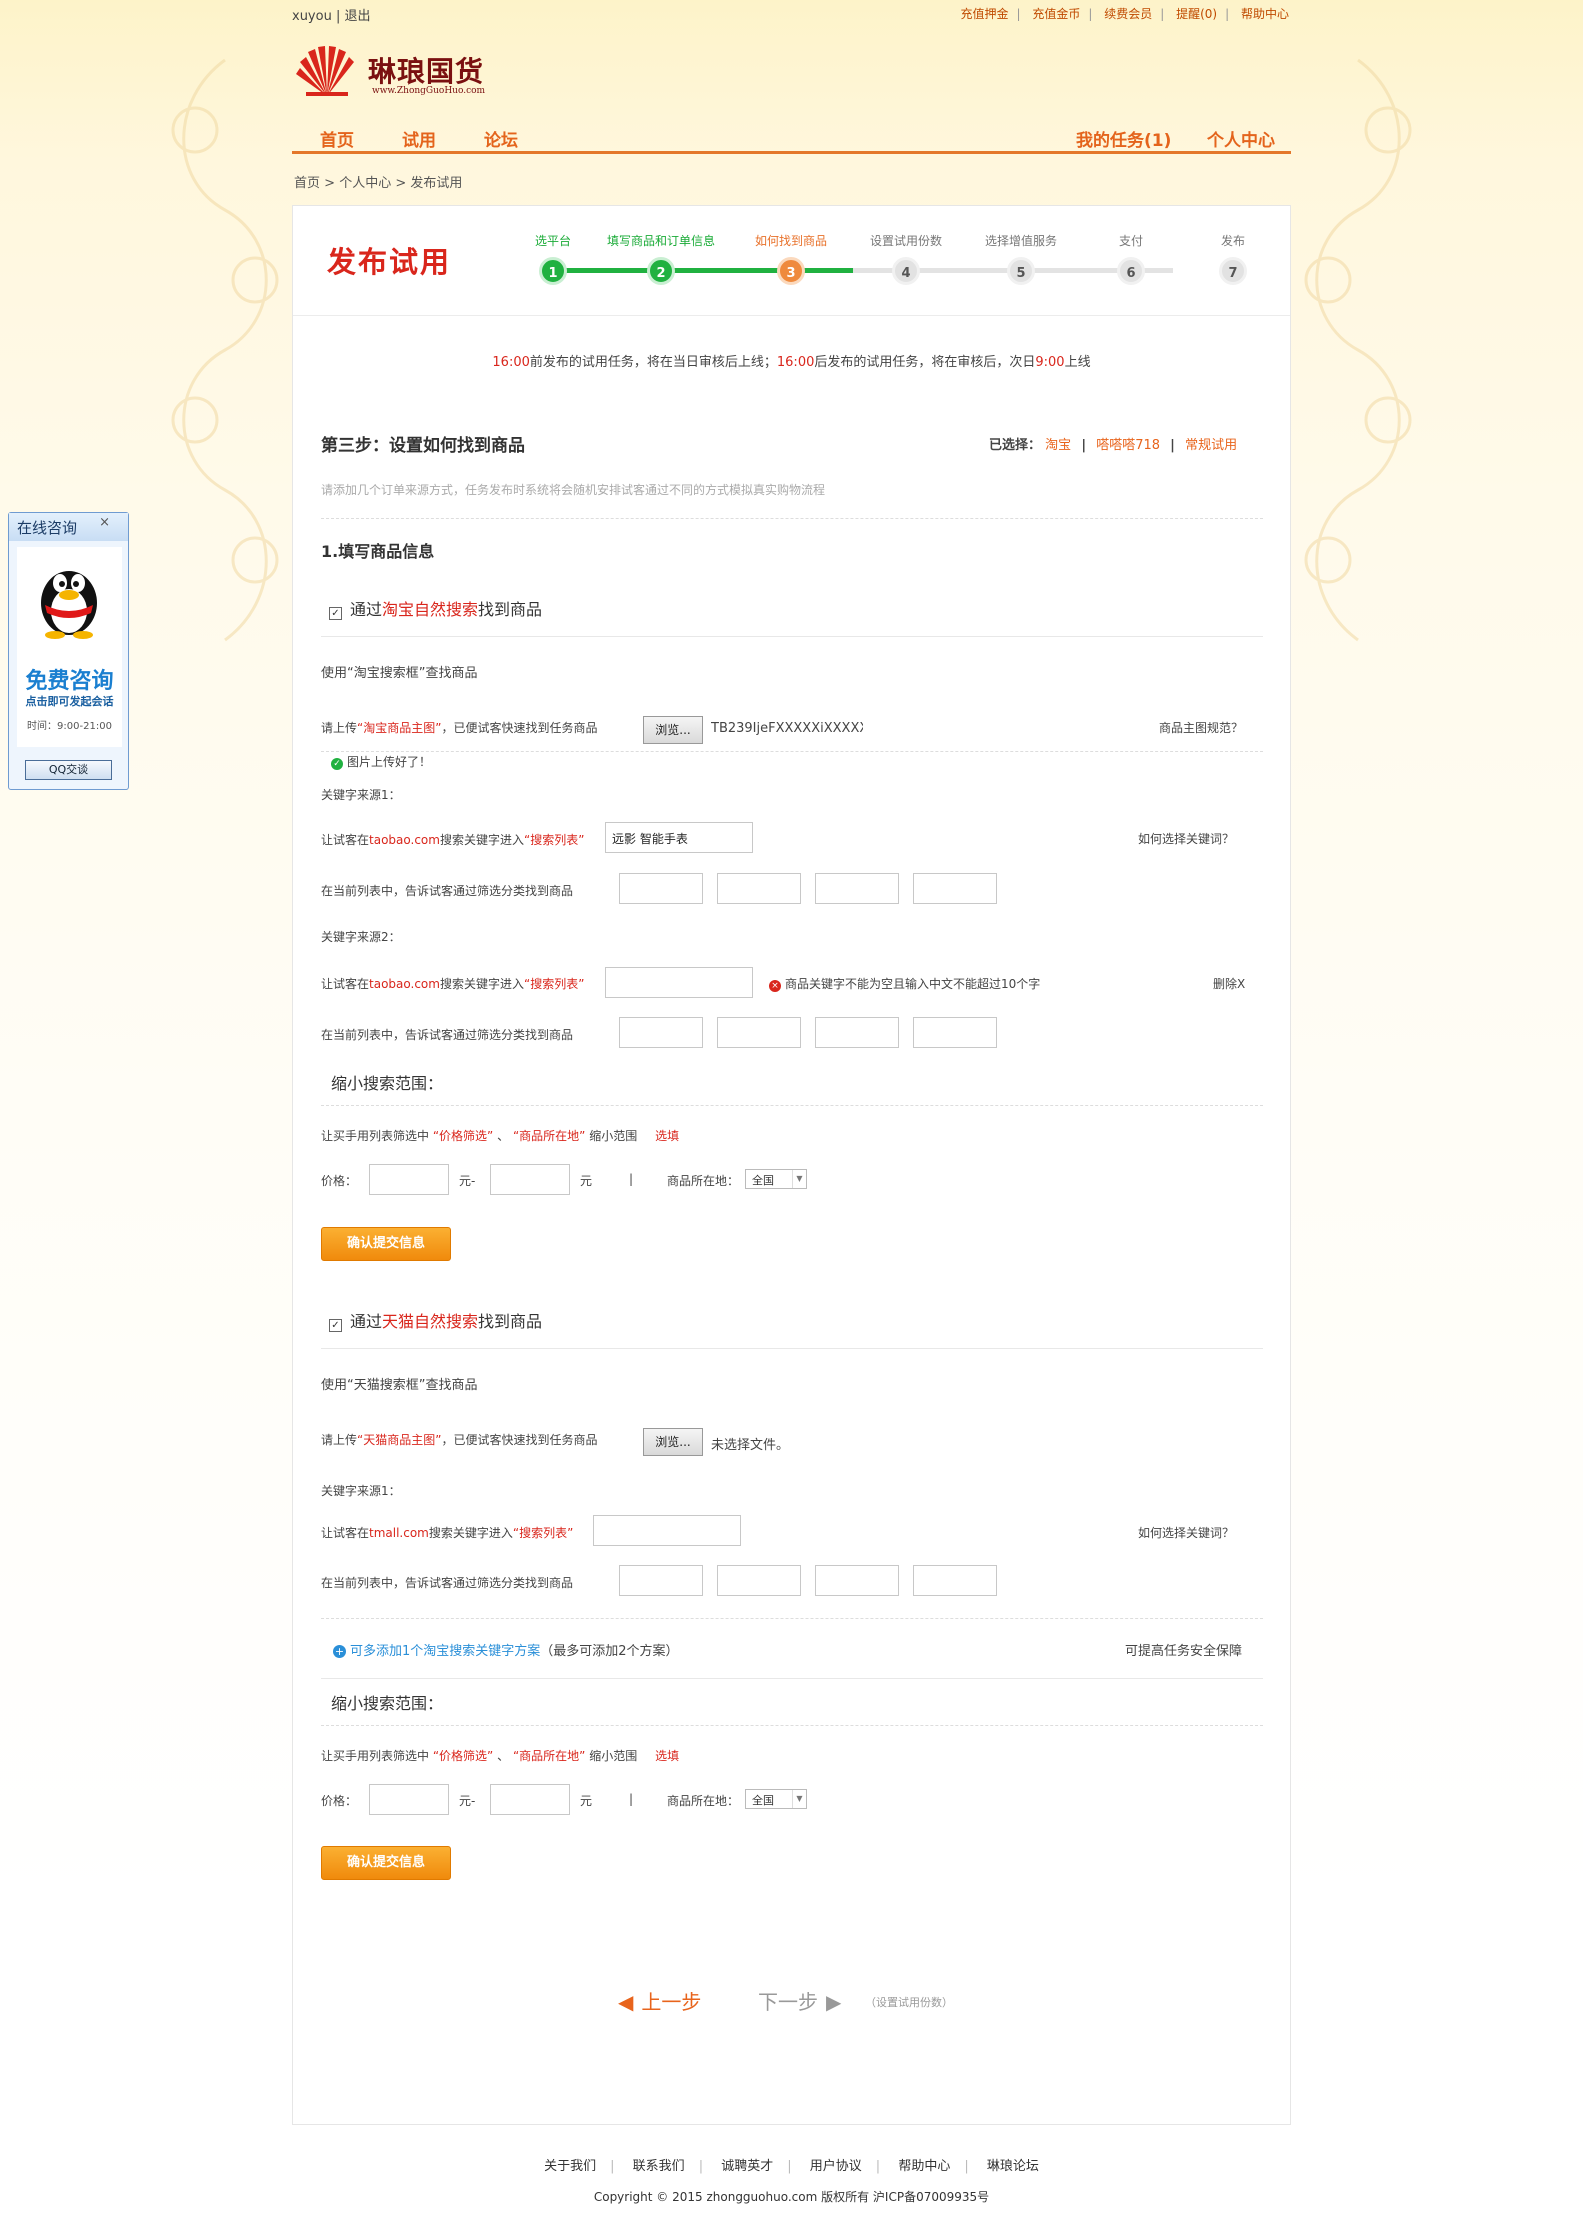 This screenshot has height=2226, width=1583. Describe the element at coordinates (459, 1440) in the screenshot. I see `tmall-upload-label: 请上传“天猫商品主图”，已便试客快速找到任务商品` at that location.